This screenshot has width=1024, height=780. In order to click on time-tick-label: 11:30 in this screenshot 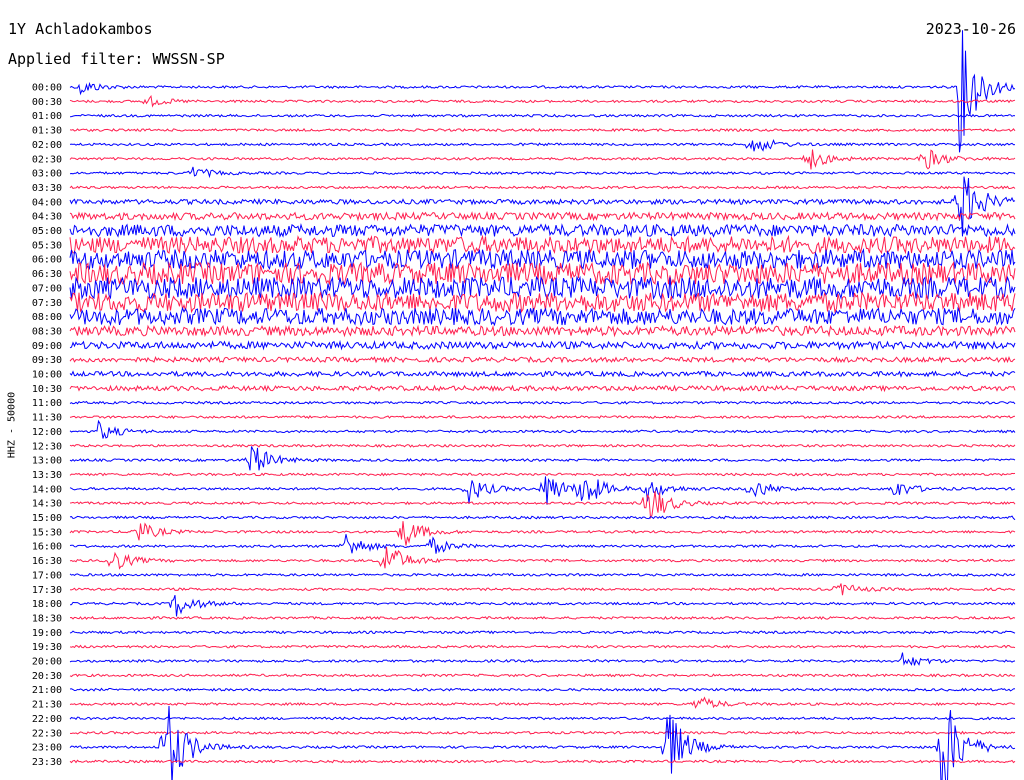, I will do `click(47, 418)`.